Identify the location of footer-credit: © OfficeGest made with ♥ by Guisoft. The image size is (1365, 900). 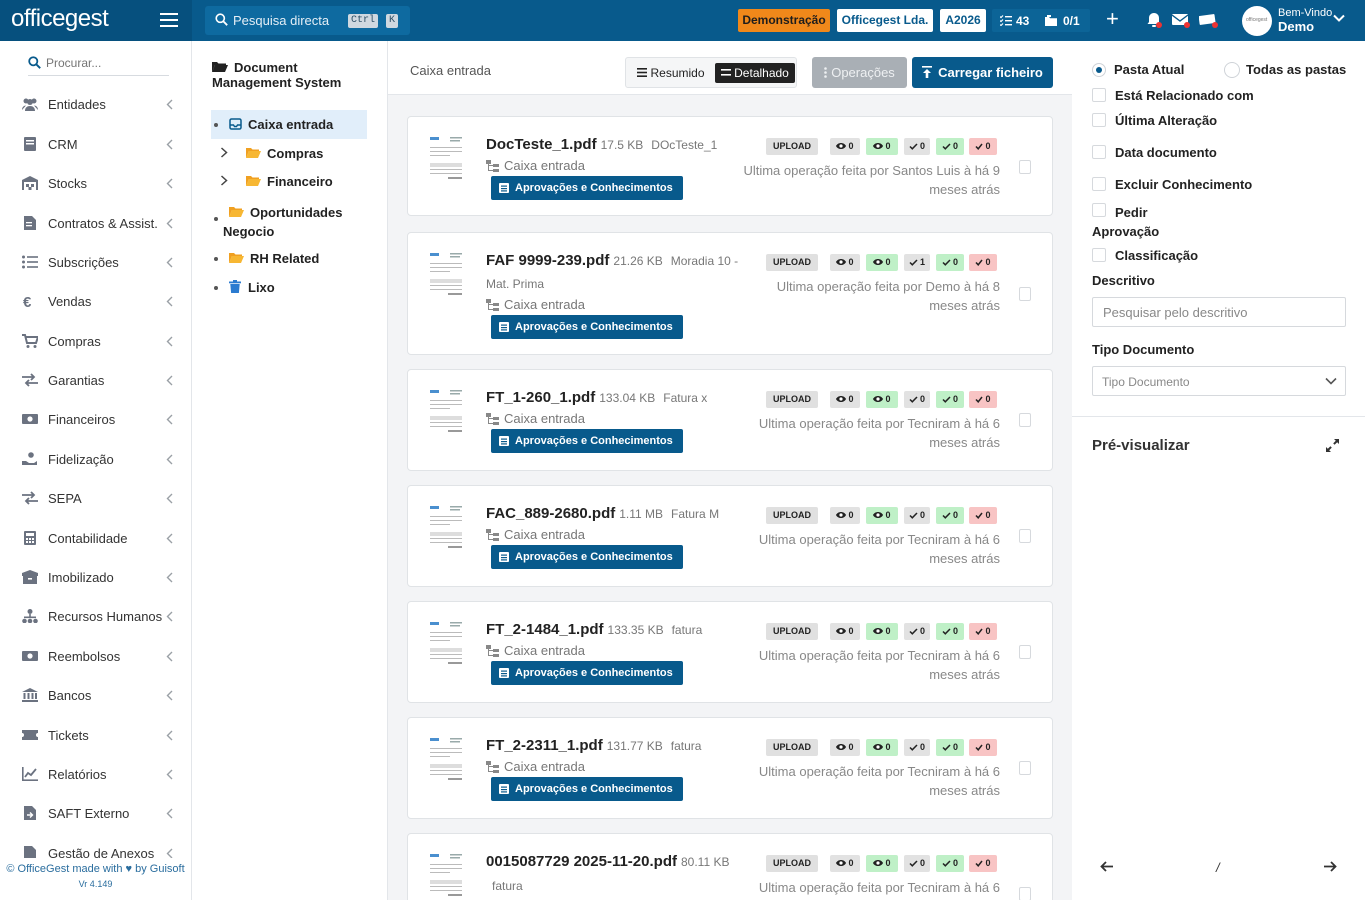
(95, 869).